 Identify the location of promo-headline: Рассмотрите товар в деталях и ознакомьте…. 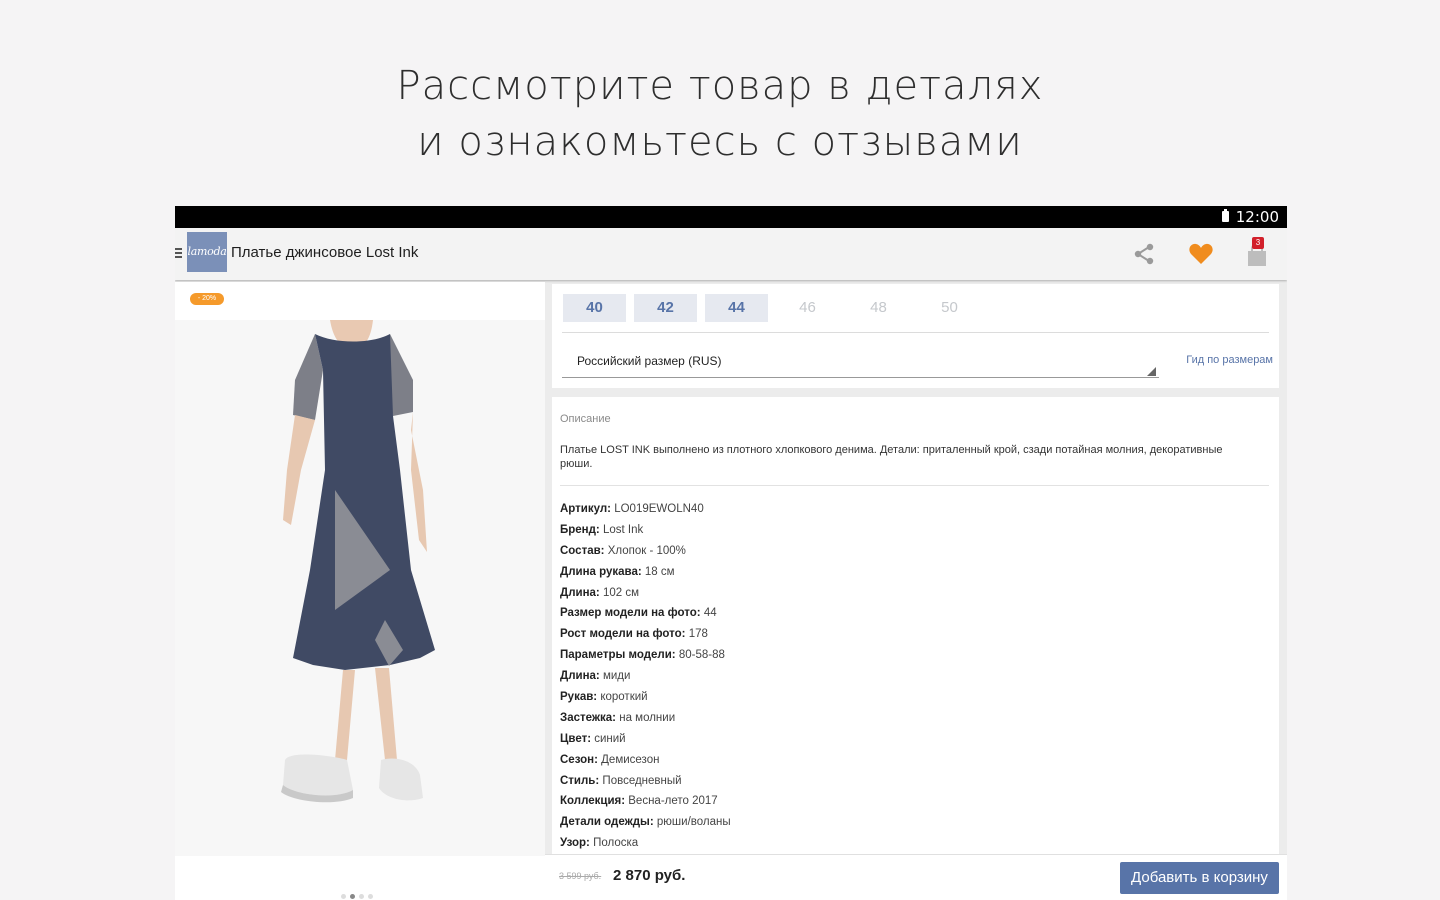
(720, 114).